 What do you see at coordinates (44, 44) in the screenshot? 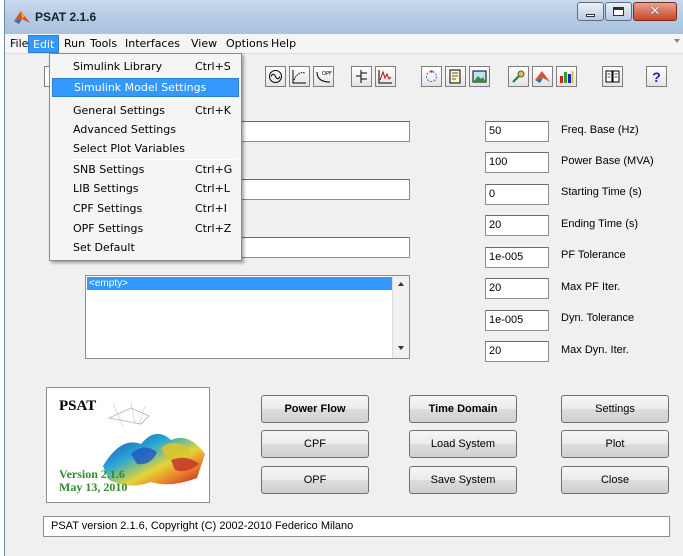
I see `menu-edit: Edit` at bounding box center [44, 44].